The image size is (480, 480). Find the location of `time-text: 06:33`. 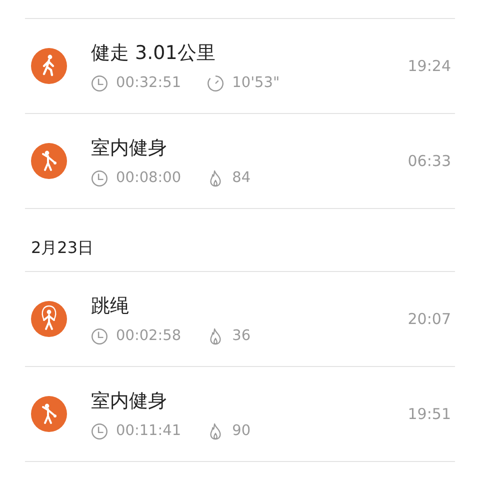

time-text: 06:33 is located at coordinates (429, 161).